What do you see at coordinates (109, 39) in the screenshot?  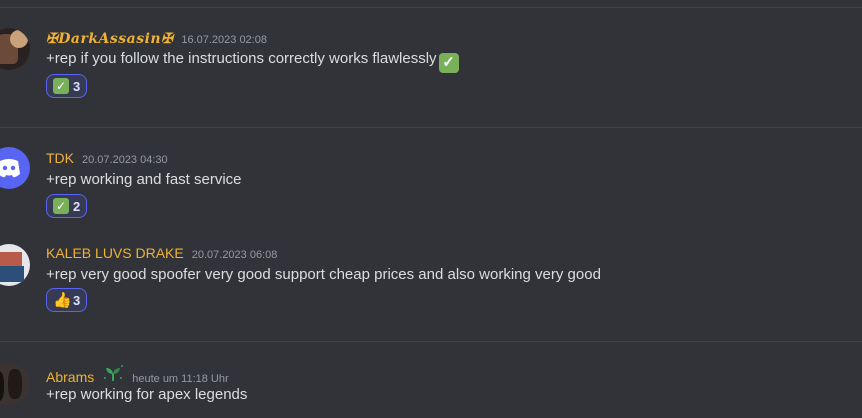 I see `author-name: ✠𝑫𝒂𝒓𝒌𝑨𝒔𝒔𝒂𝒔𝒊𝒏✠` at bounding box center [109, 39].